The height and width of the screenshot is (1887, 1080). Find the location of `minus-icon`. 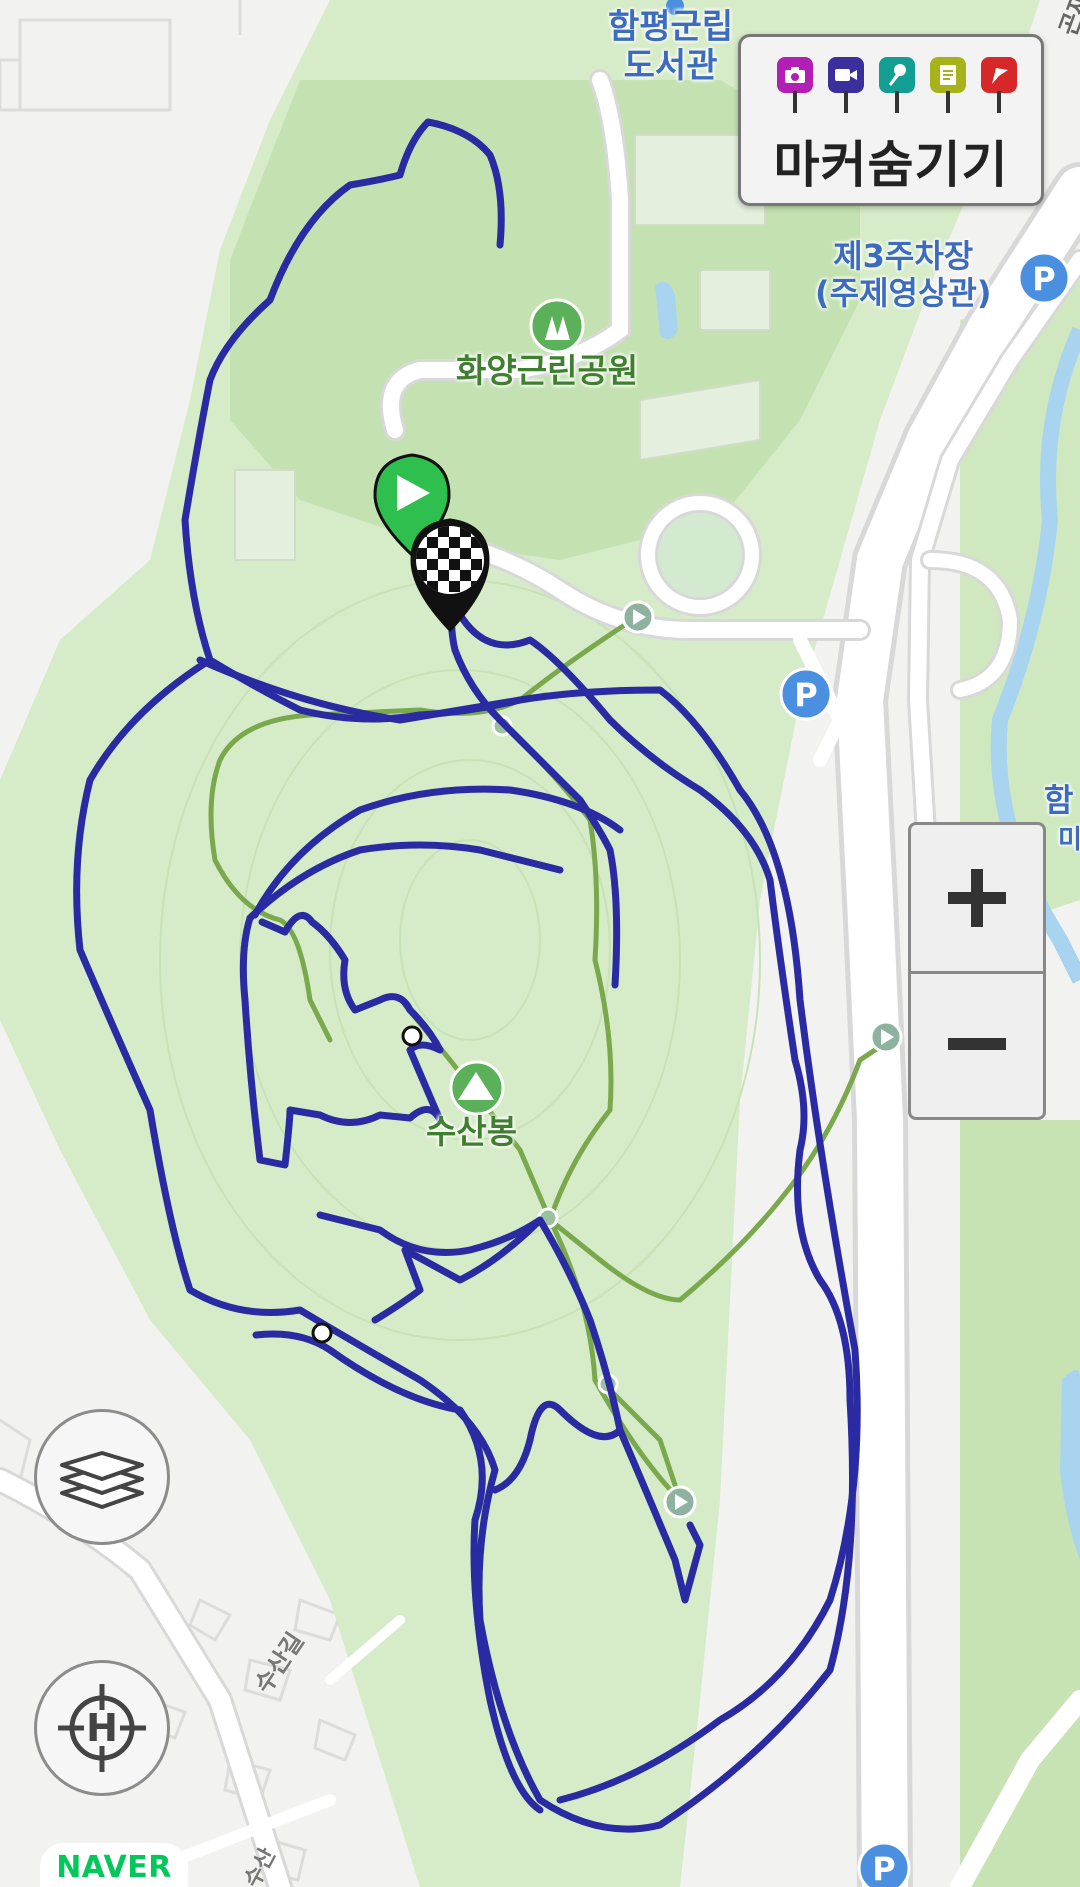

minus-icon is located at coordinates (977, 1044).